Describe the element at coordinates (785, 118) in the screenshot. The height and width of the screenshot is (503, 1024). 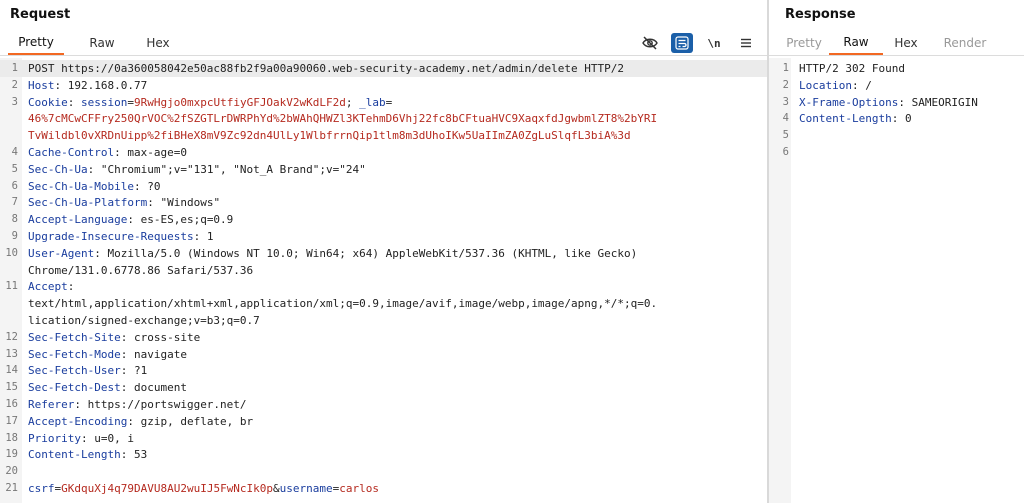
I see `line-number: 4` at that location.